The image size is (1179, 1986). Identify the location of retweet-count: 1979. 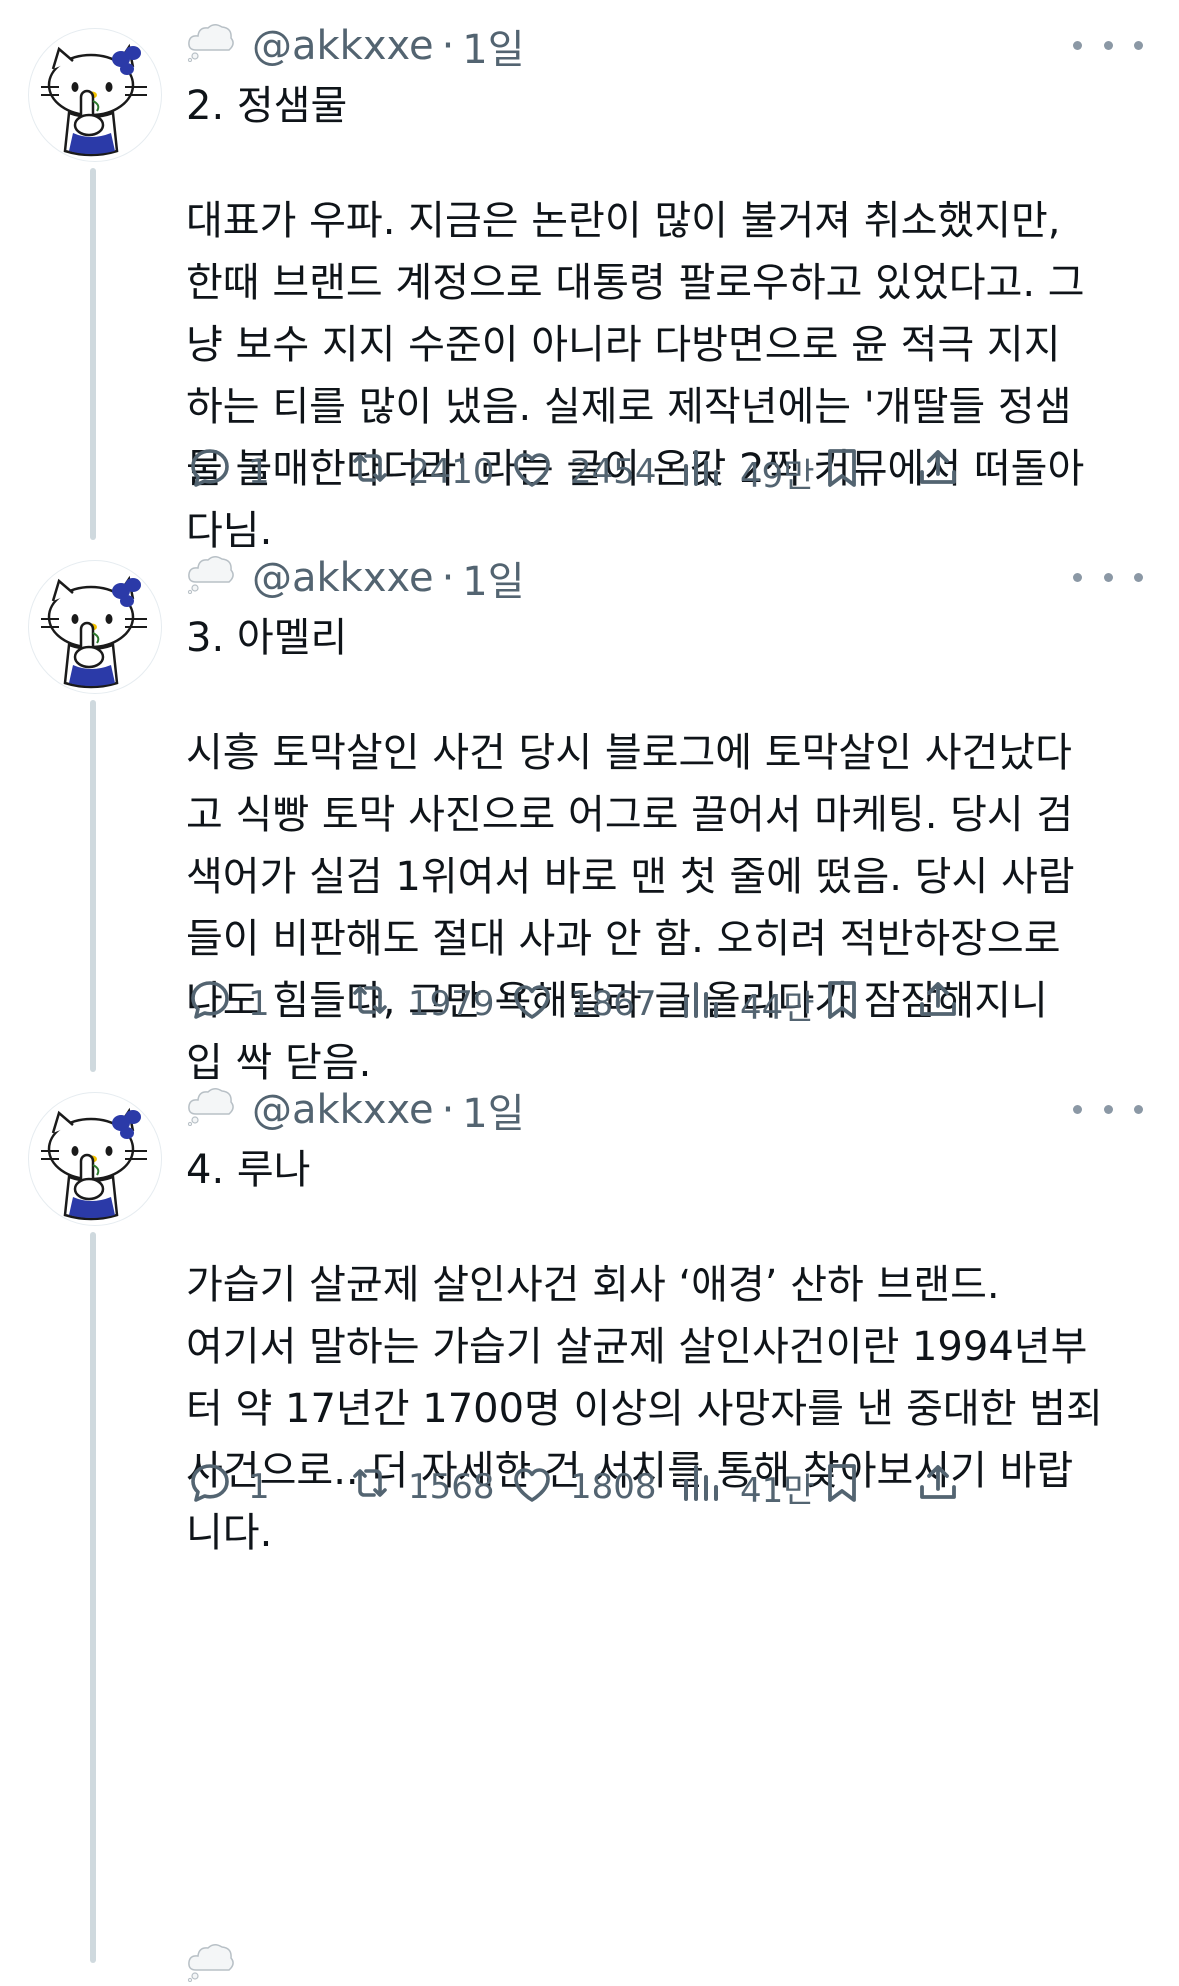
(451, 1004).